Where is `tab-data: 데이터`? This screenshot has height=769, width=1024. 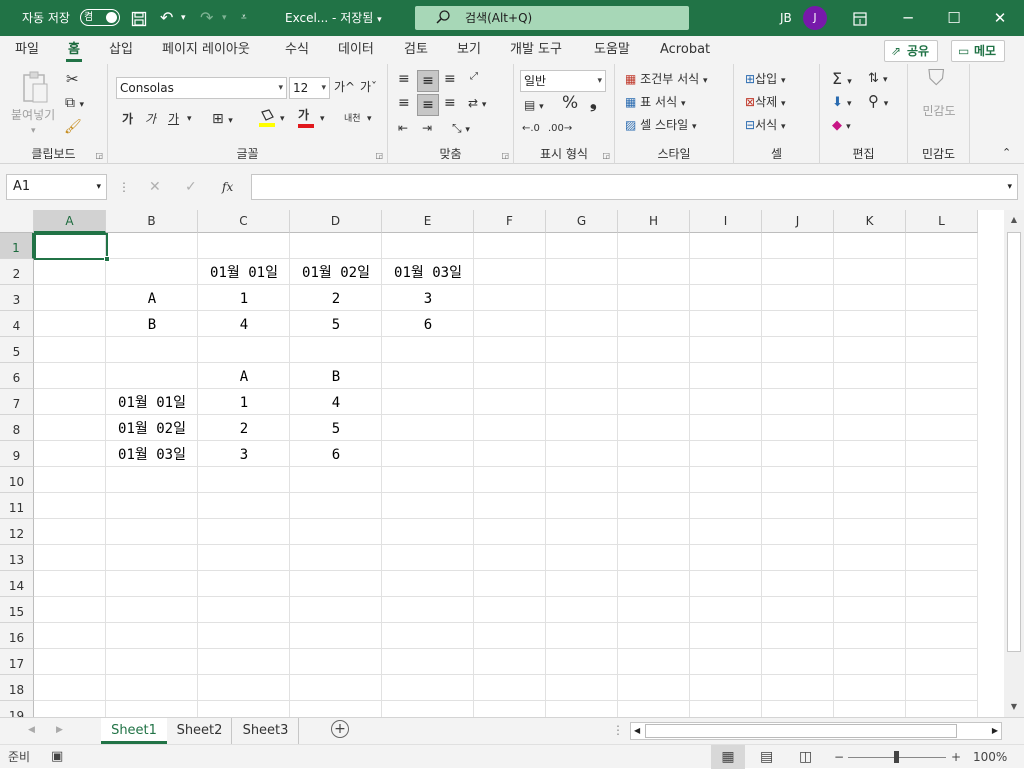 tab-data: 데이터 is located at coordinates (356, 50).